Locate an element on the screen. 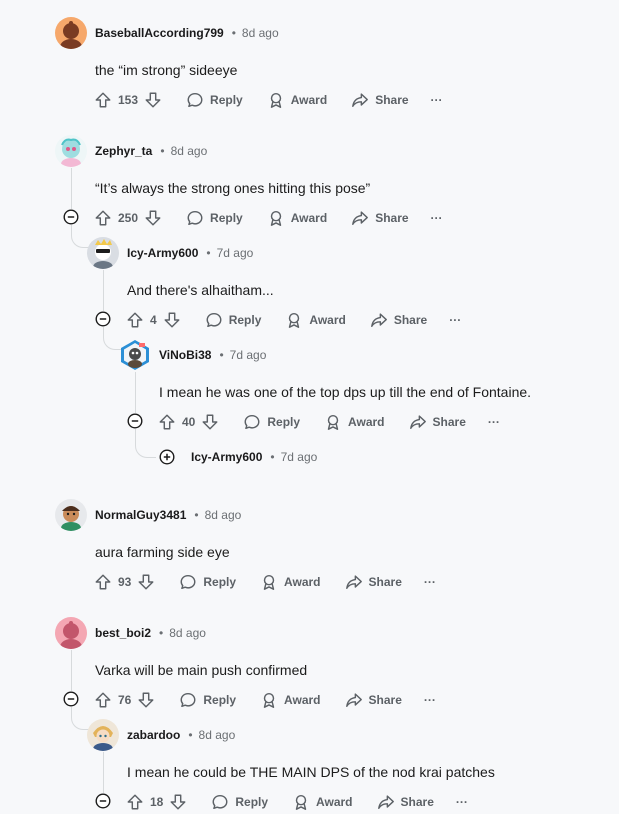 This screenshot has height=814, width=619. share-icon is located at coordinates (360, 100).